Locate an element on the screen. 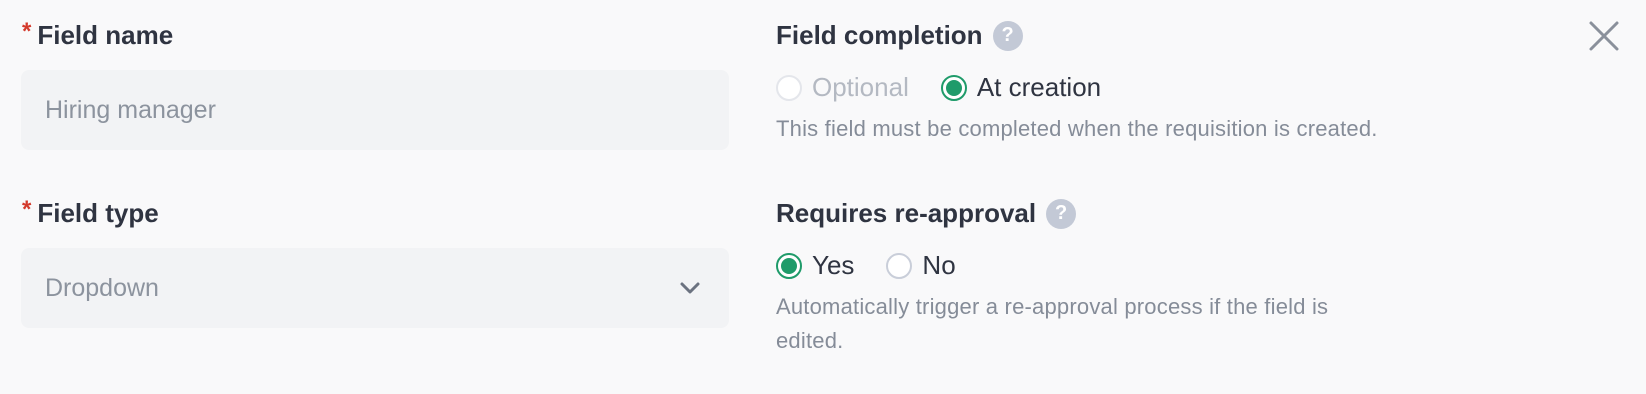 Image resolution: width=1646 pixels, height=394 pixels. radio-at-creation-circle is located at coordinates (953, 87).